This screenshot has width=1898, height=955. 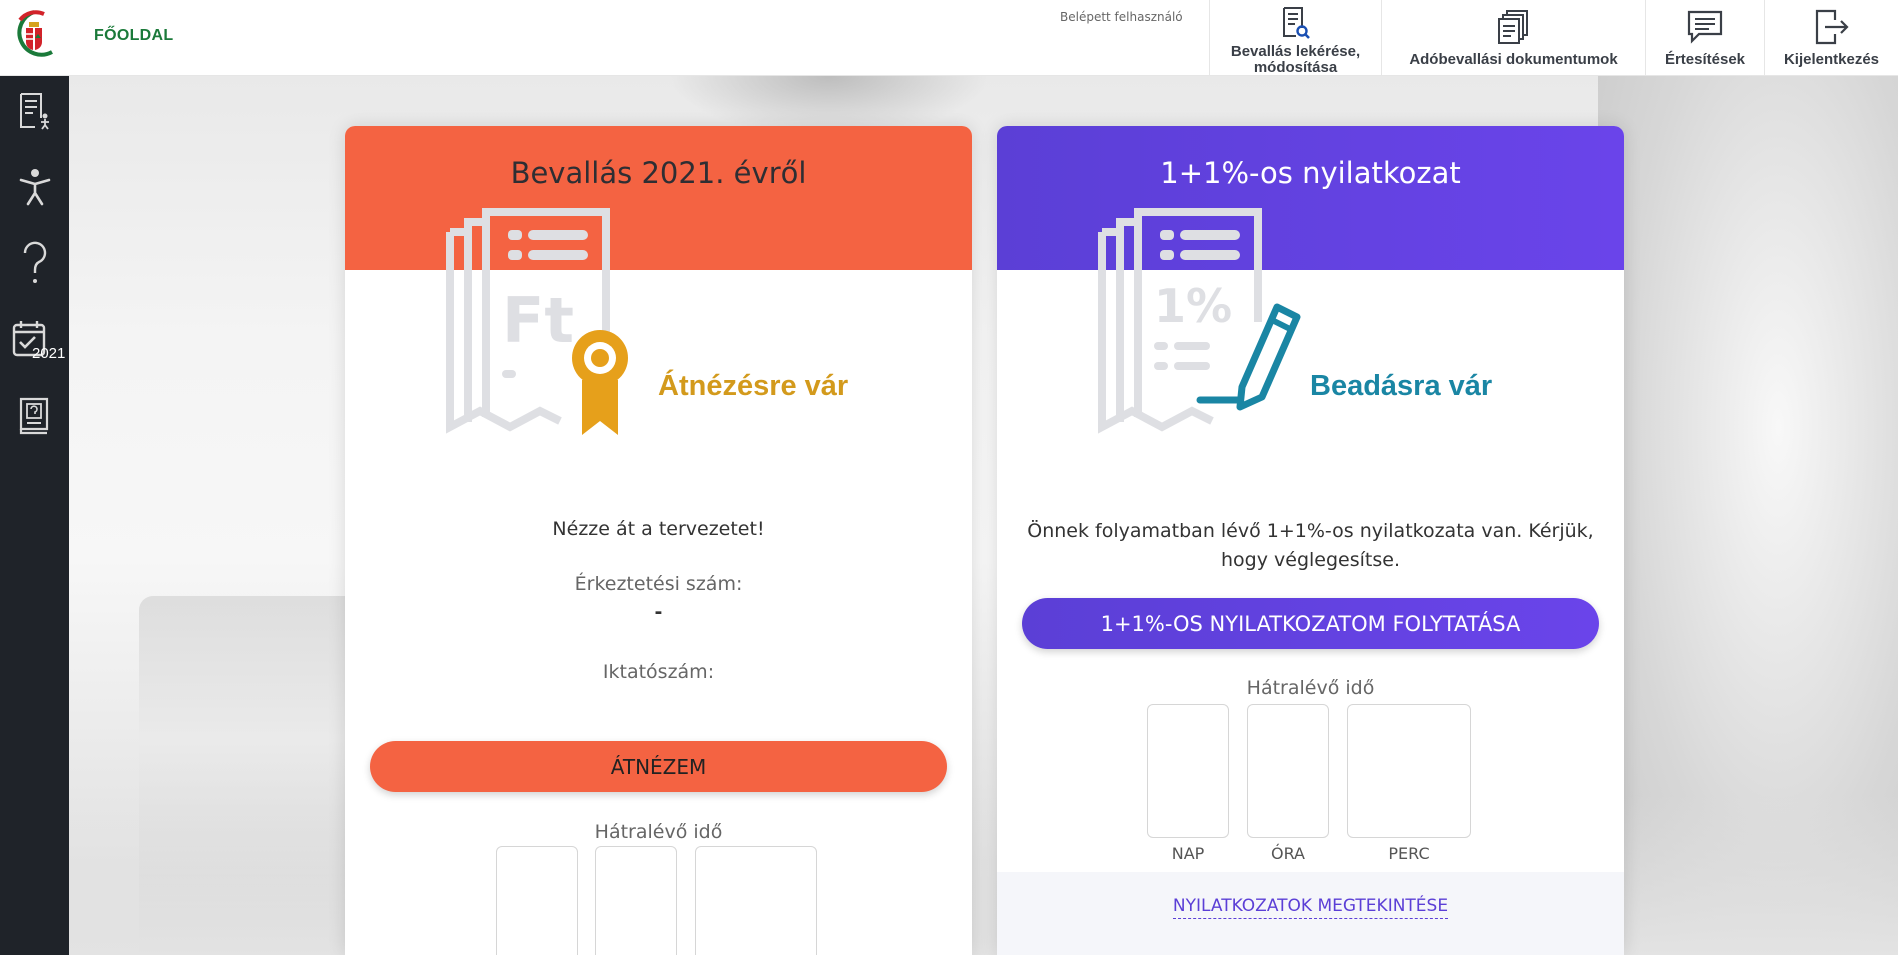 What do you see at coordinates (658, 529) in the screenshot?
I see `tax-return-instruction: Nézze át a tervezetet!` at bounding box center [658, 529].